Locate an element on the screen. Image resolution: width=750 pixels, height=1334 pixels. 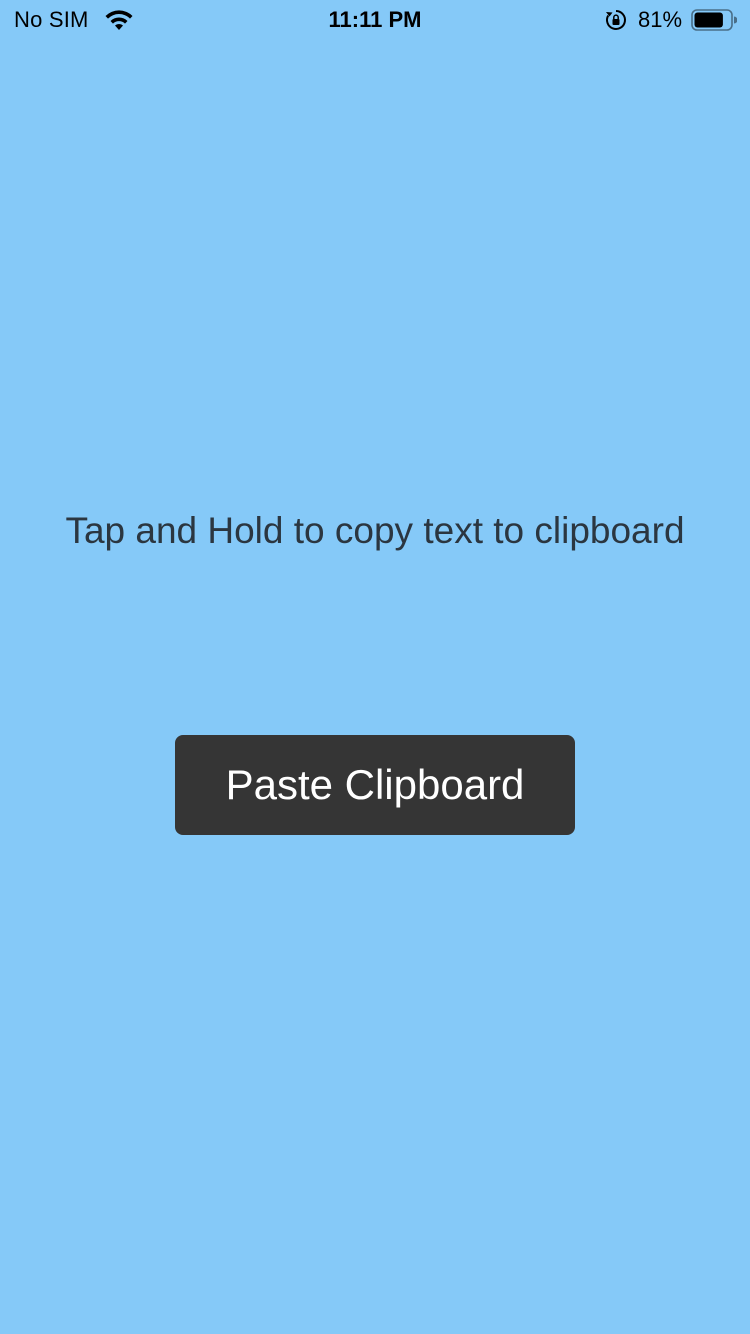
instruction-text: Tap and Hold to copy text to clipboard is located at coordinates (375, 531).